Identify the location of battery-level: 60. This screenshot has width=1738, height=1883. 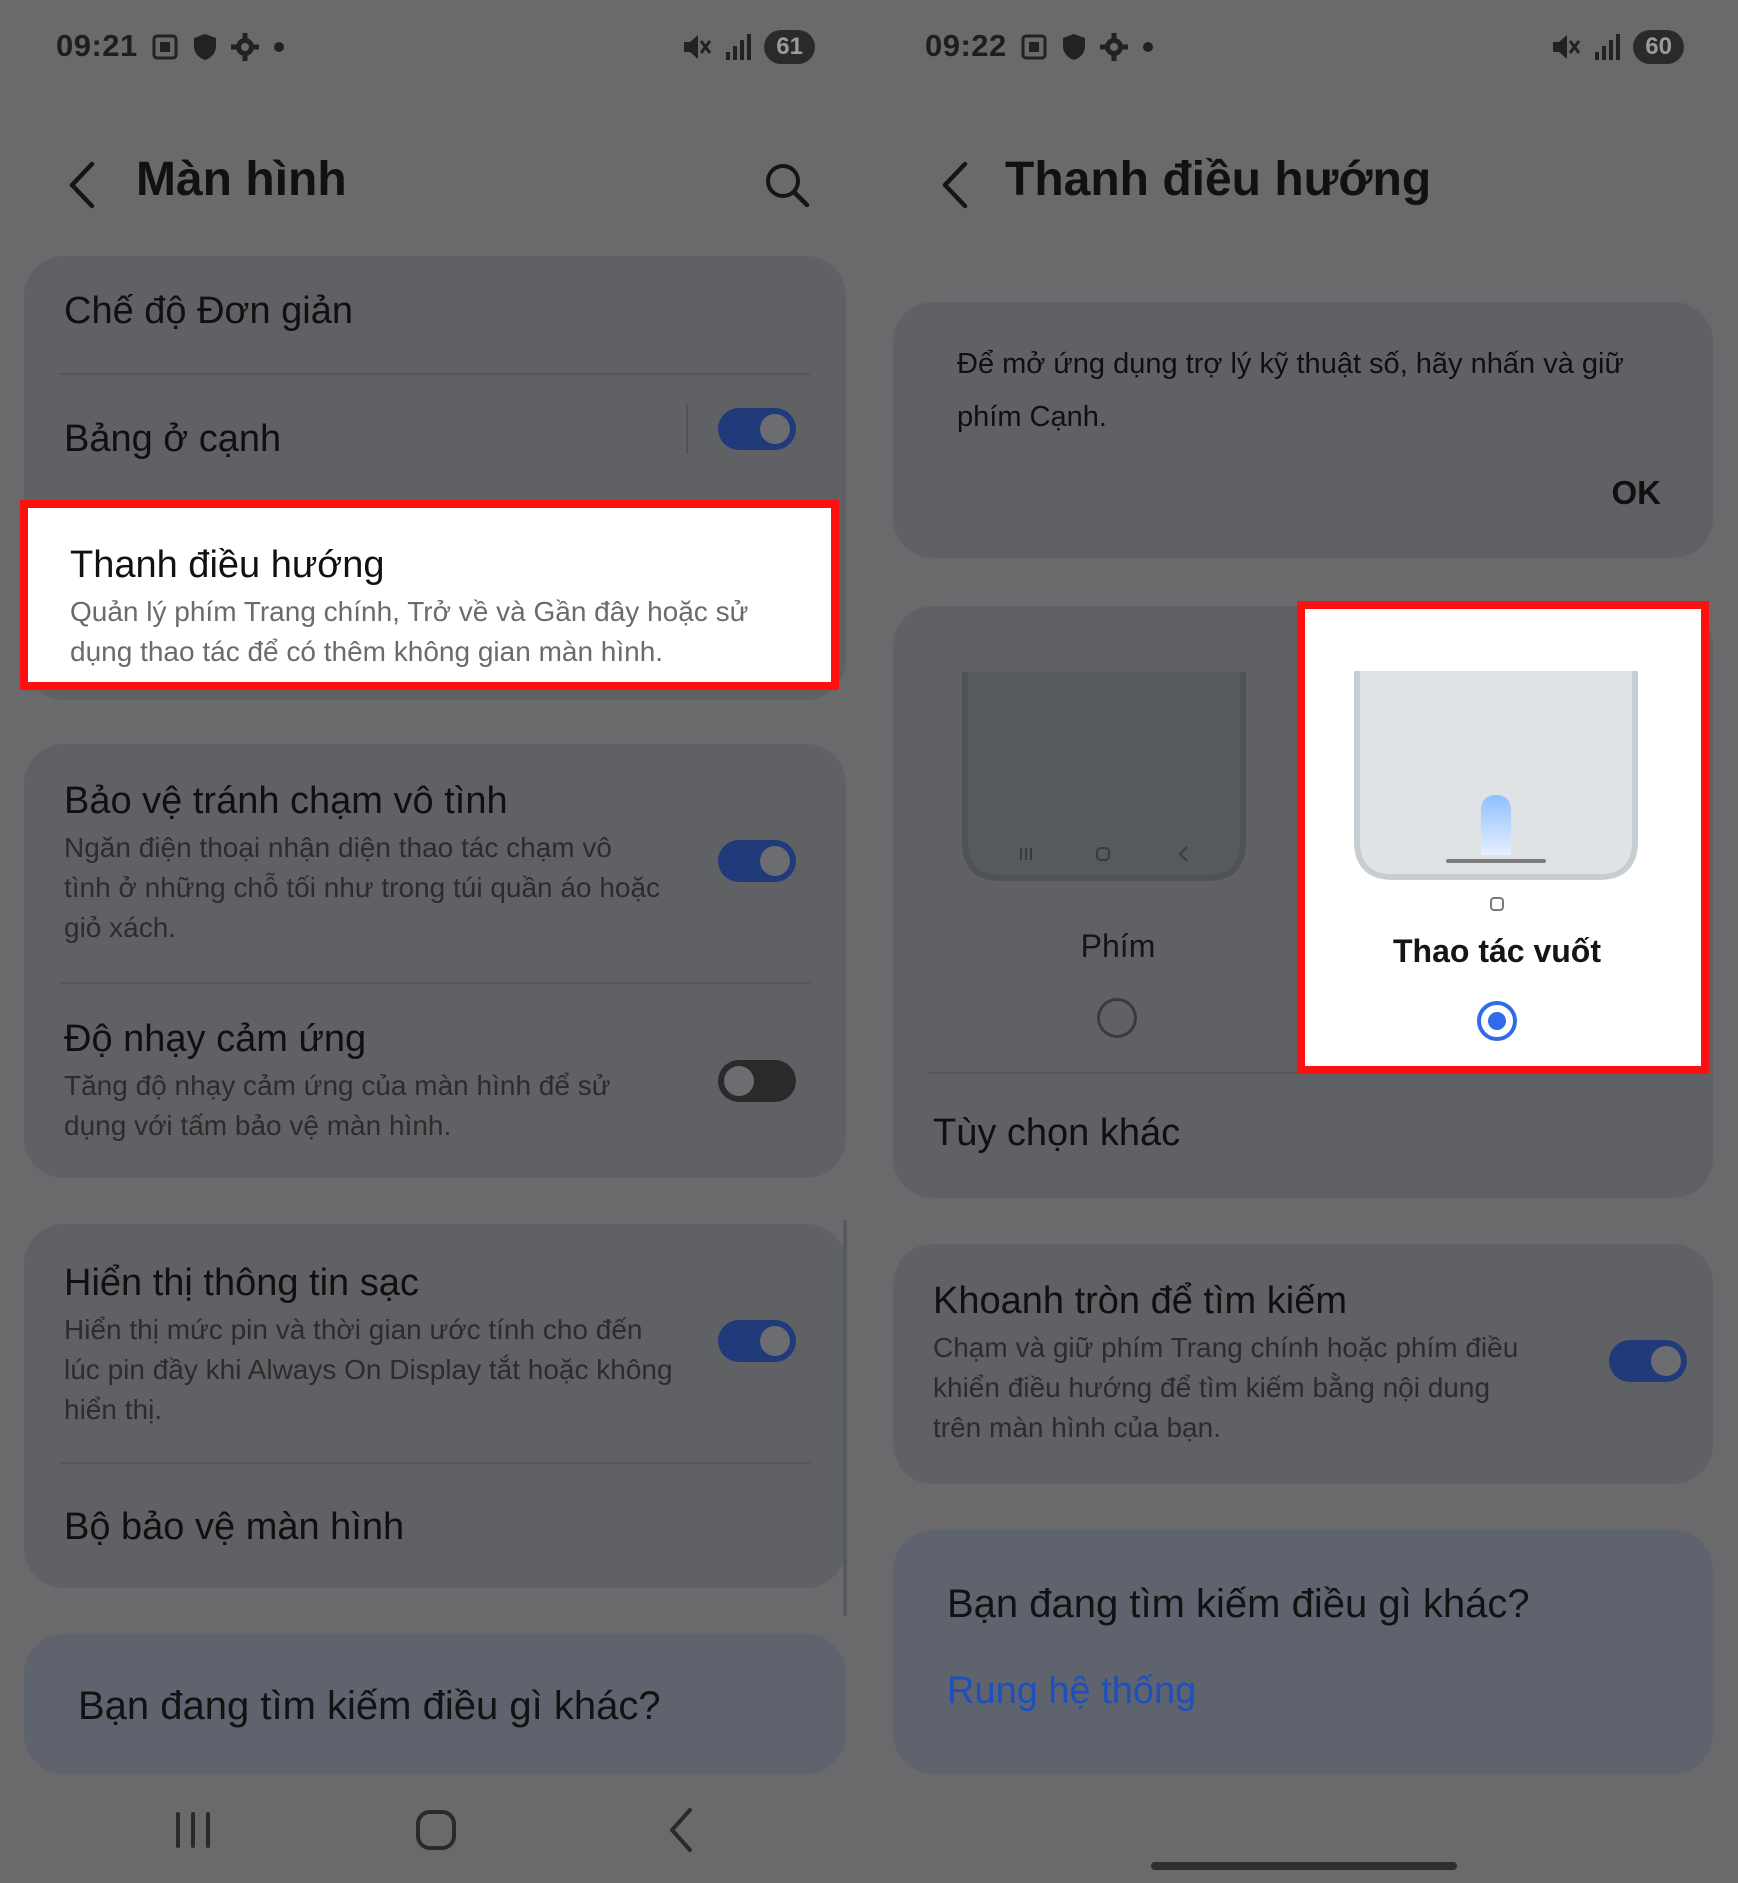
(1658, 47).